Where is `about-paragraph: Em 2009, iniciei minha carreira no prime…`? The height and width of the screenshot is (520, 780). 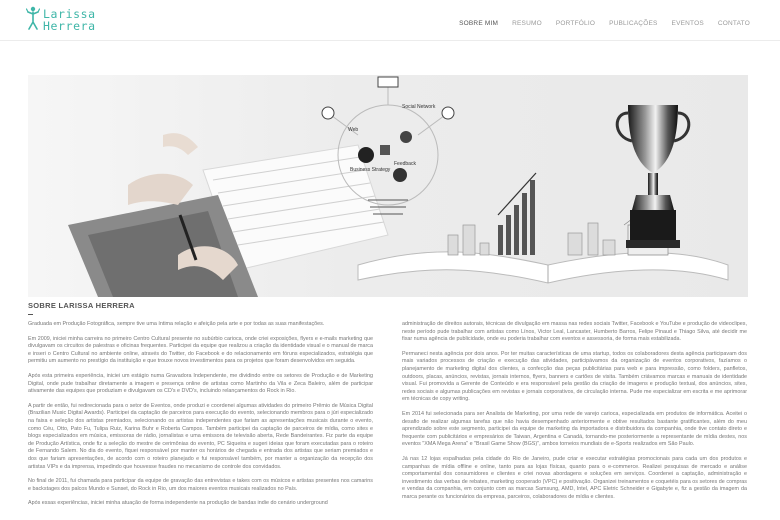 about-paragraph: Em 2009, iniciei minha carreira no prime… is located at coordinates (200, 350).